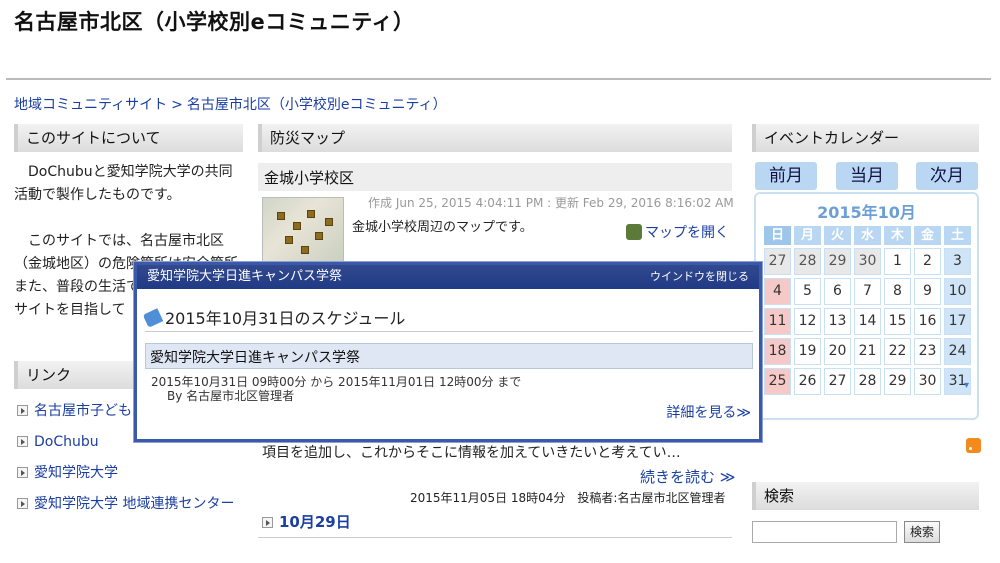 Image resolution: width=1000 pixels, height=563 pixels. I want to click on about-paragraph-1: DoChubuと愛知学院大学の共同活動で製作したものです。, so click(123, 183).